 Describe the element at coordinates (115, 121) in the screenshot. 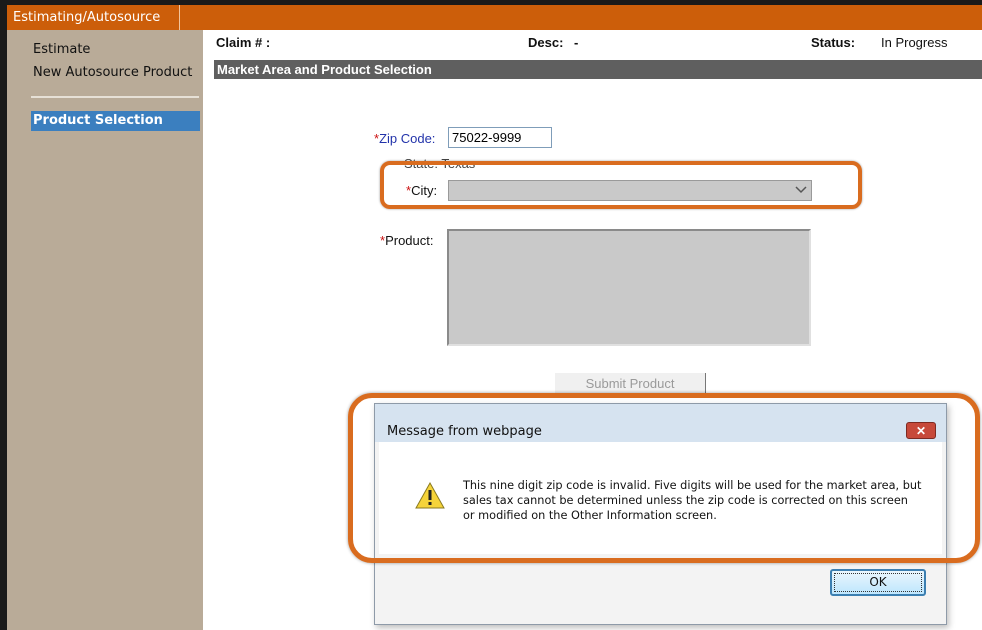

I see `sidebar-item-product-selection: Product Selection` at that location.